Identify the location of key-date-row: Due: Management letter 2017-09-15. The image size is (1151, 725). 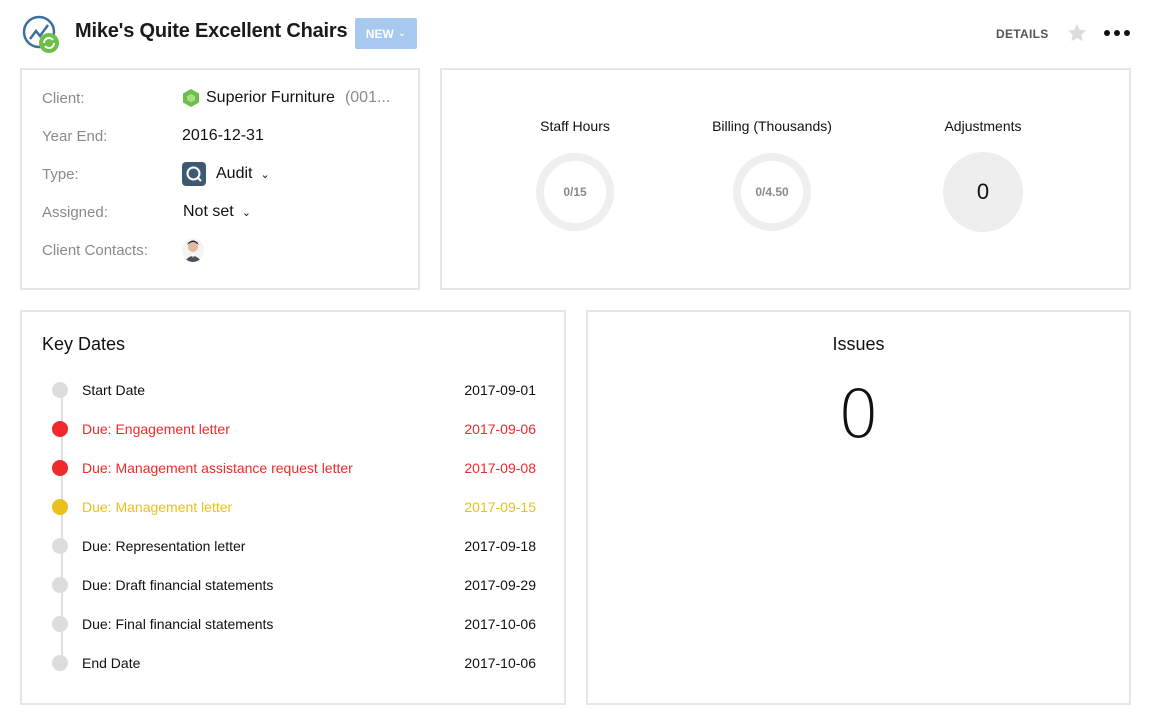
(294, 507).